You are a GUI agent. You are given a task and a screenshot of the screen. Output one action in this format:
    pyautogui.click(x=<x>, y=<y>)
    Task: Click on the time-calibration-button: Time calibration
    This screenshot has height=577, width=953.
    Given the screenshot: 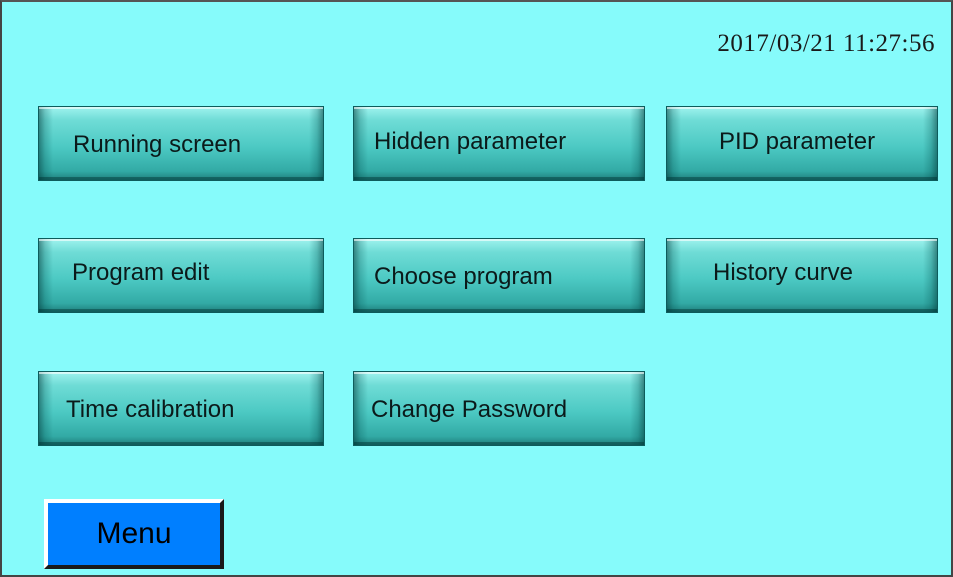 What is the action you would take?
    pyautogui.click(x=181, y=408)
    